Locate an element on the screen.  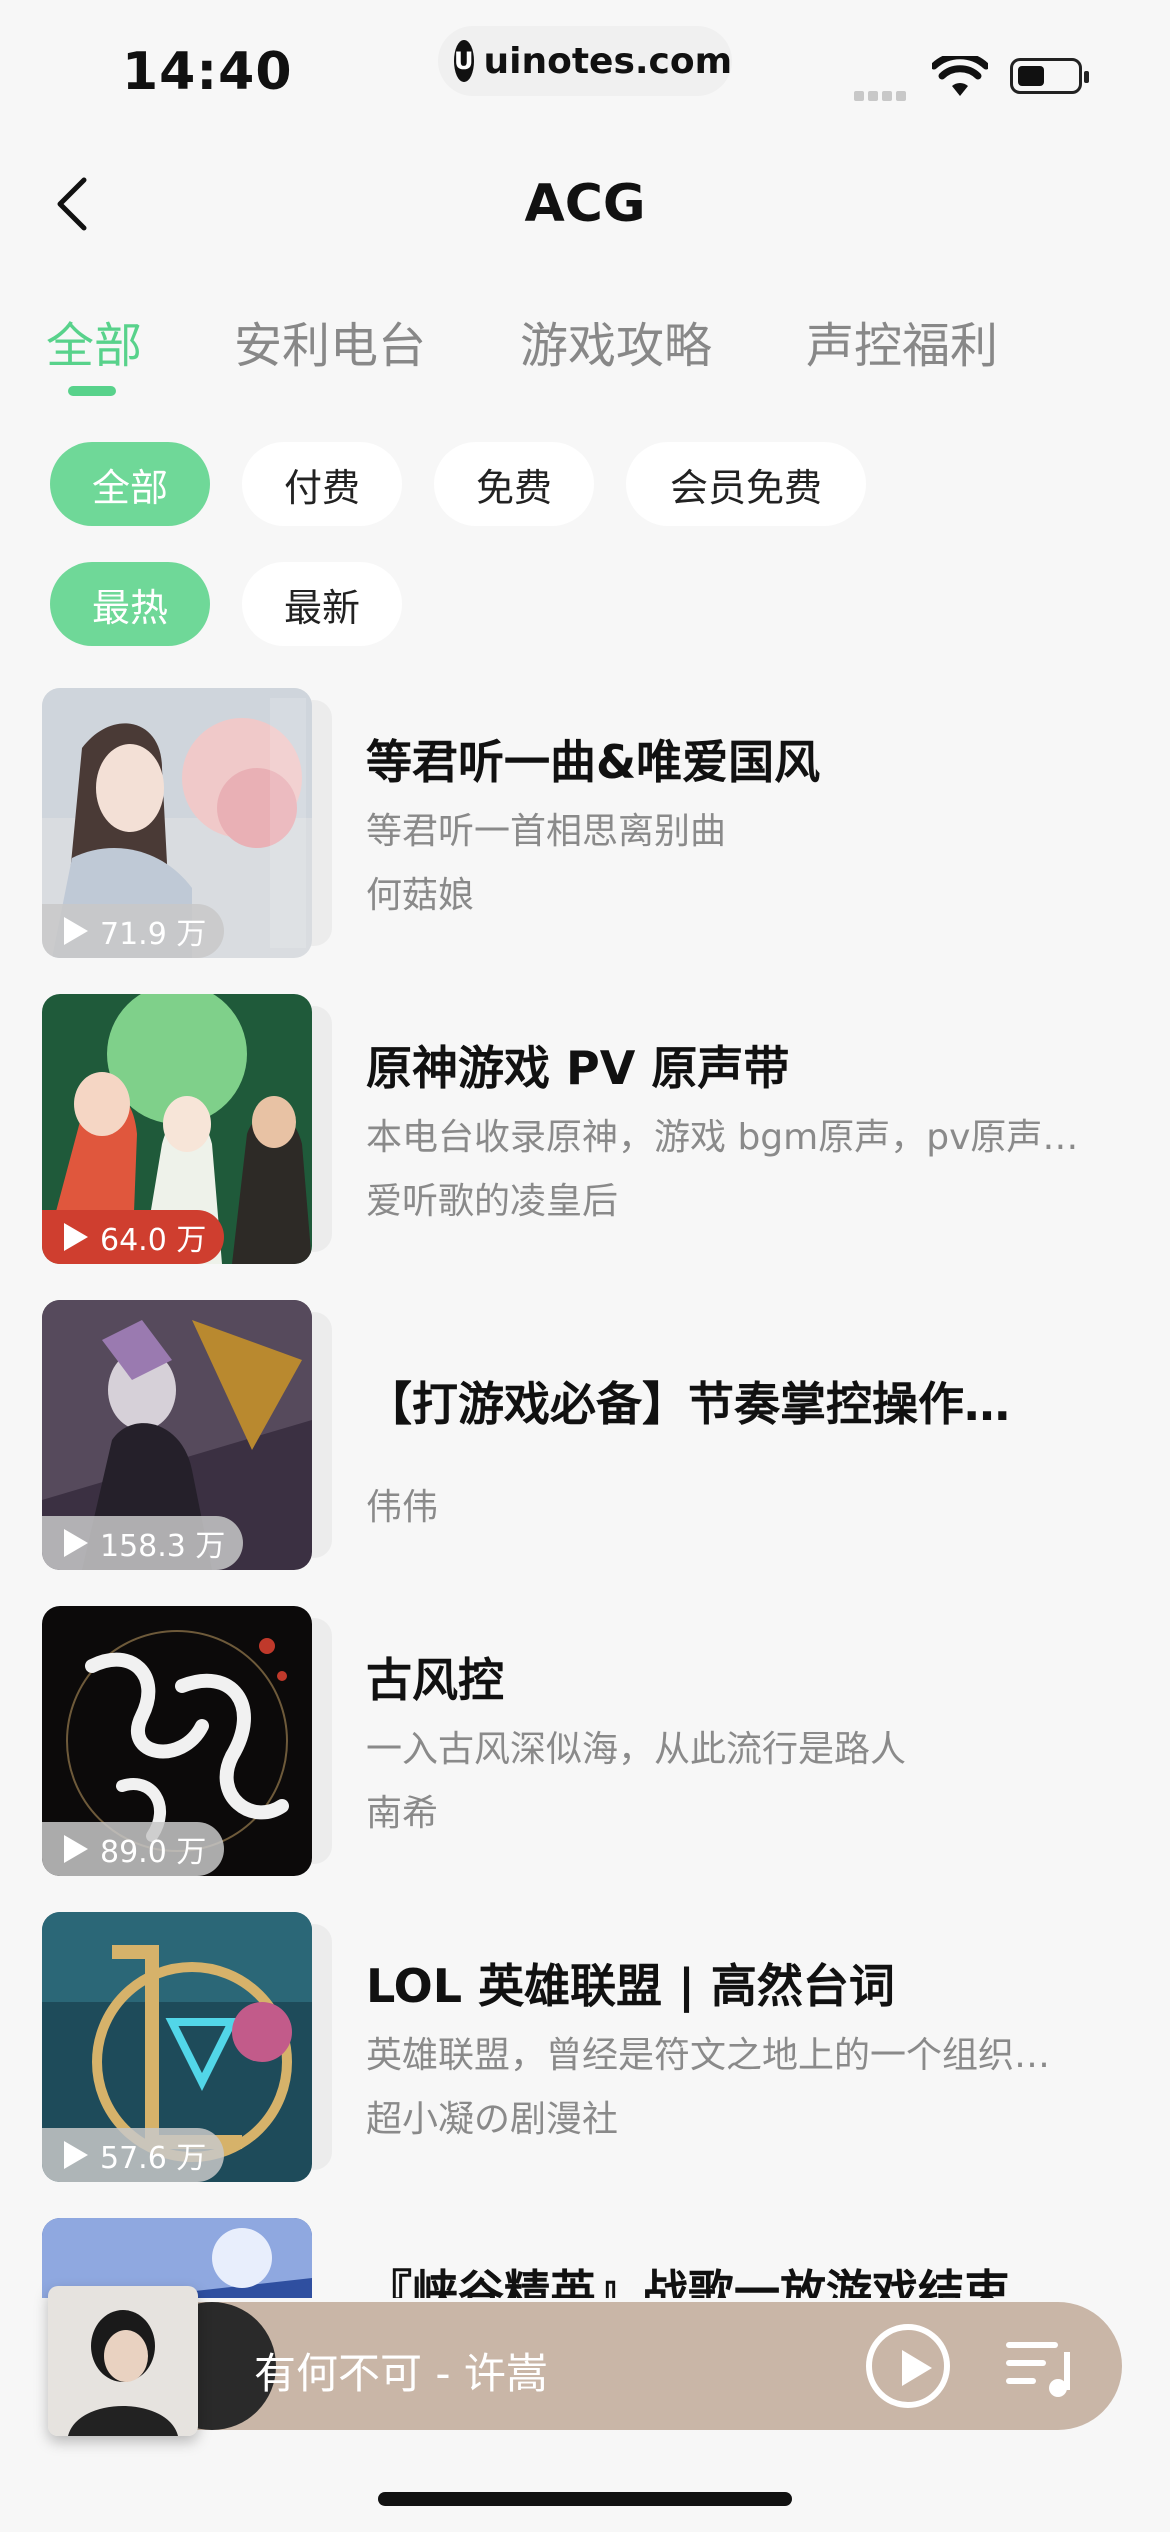
category-tabs: 全部 安利电台 游戏攻略 声控福利 is located at coordinates (585, 333).